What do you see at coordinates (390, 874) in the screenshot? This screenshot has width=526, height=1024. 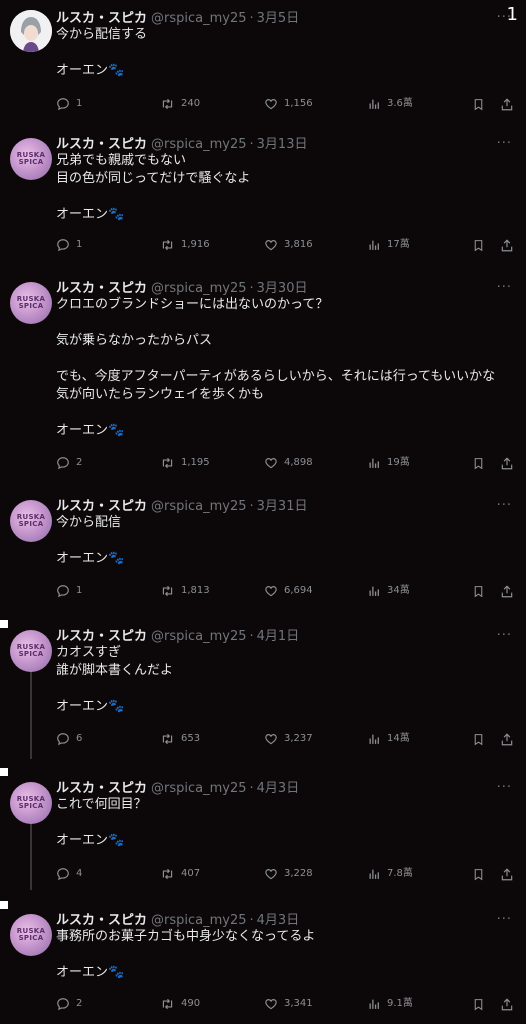 I see `views-button: 7.8萬` at bounding box center [390, 874].